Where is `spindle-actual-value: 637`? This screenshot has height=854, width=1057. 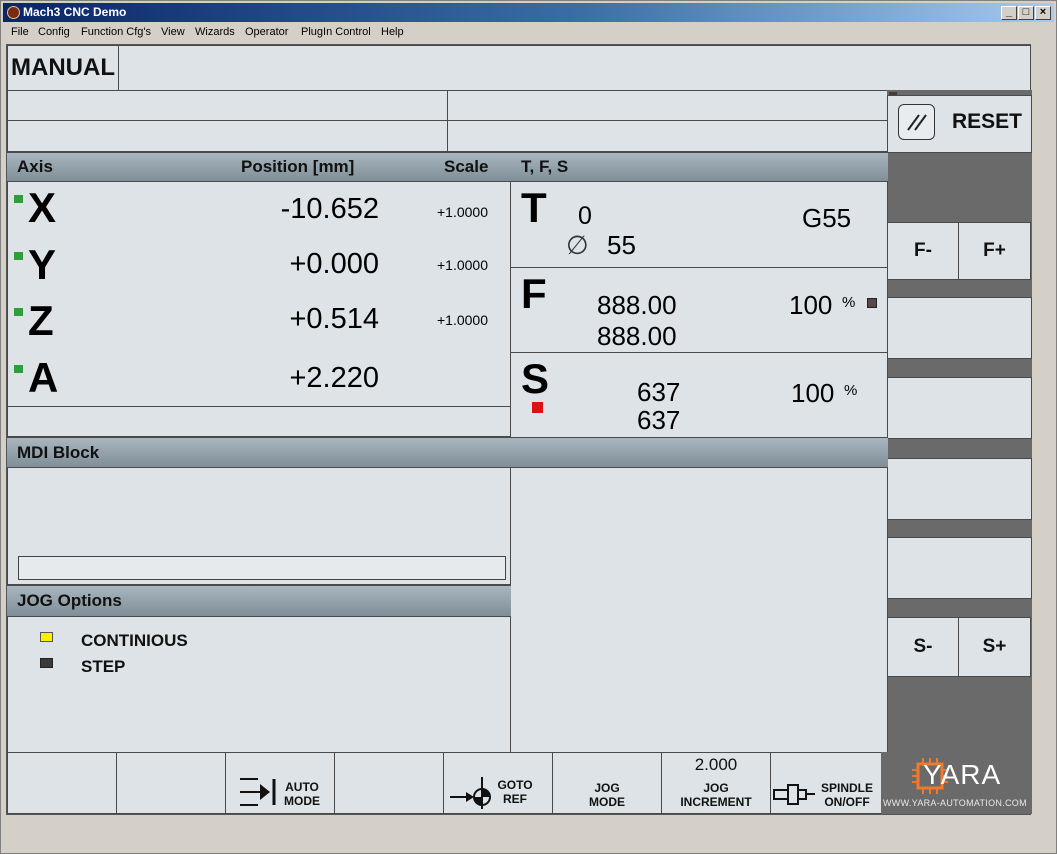
spindle-actual-value: 637 is located at coordinates (659, 420).